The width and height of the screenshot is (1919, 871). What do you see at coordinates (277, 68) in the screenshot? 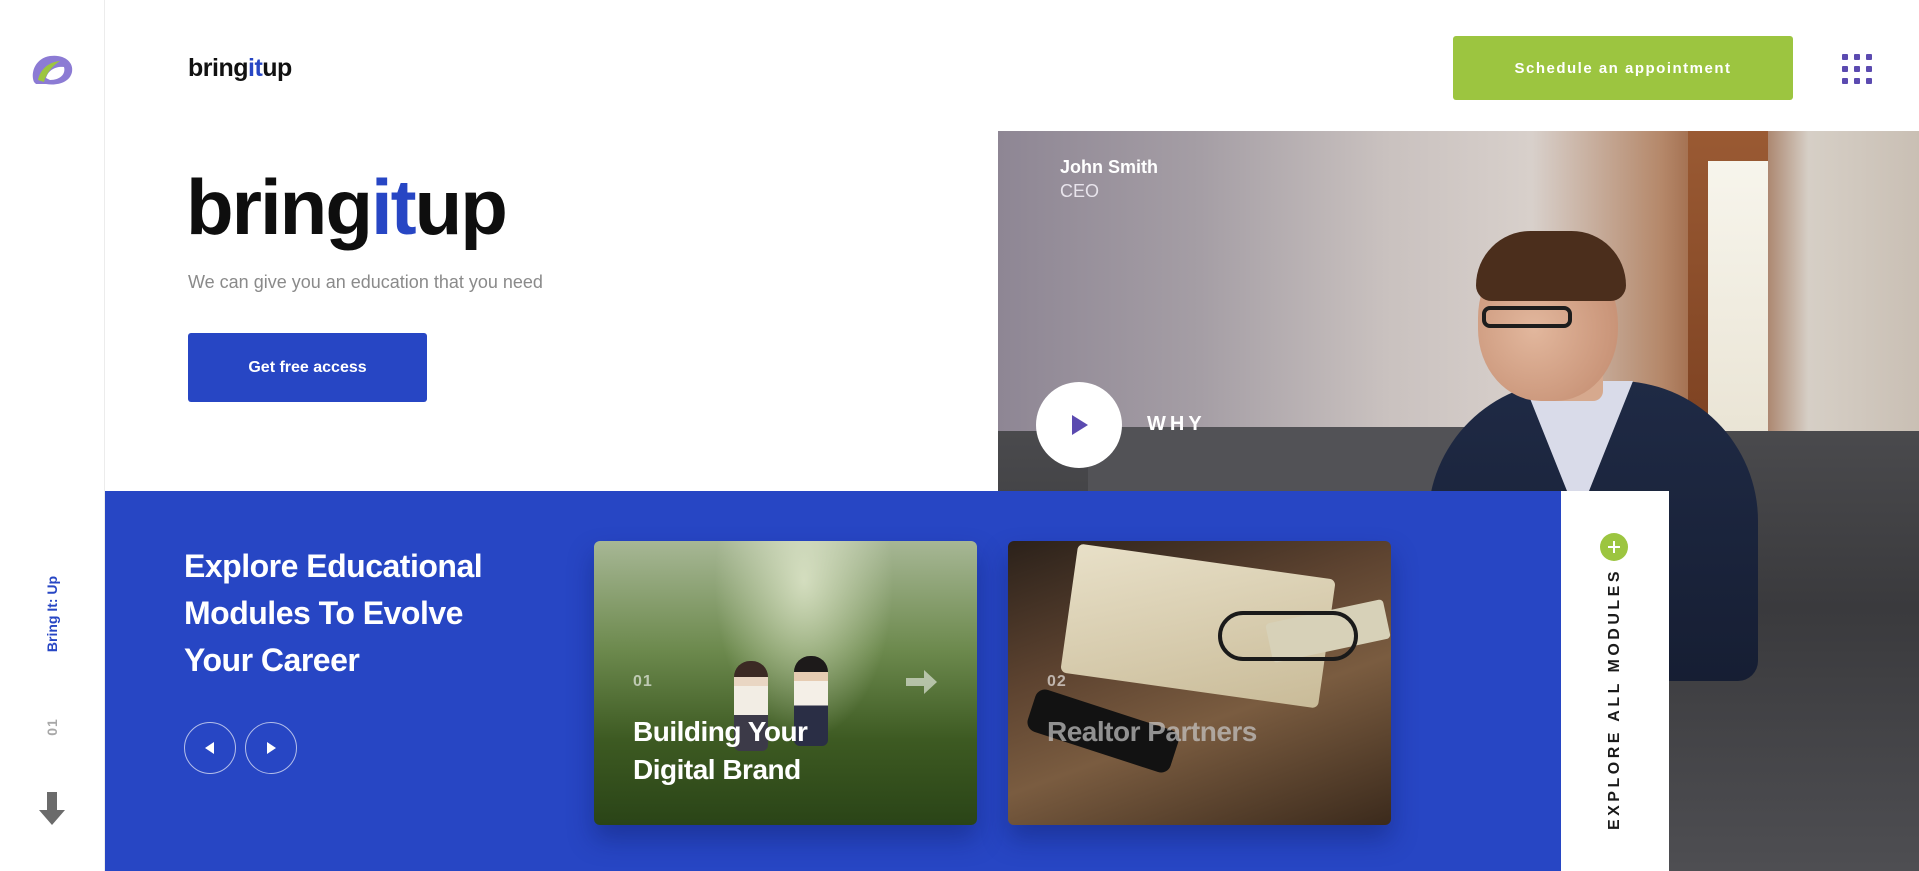
I see `brand-suffix: up` at bounding box center [277, 68].